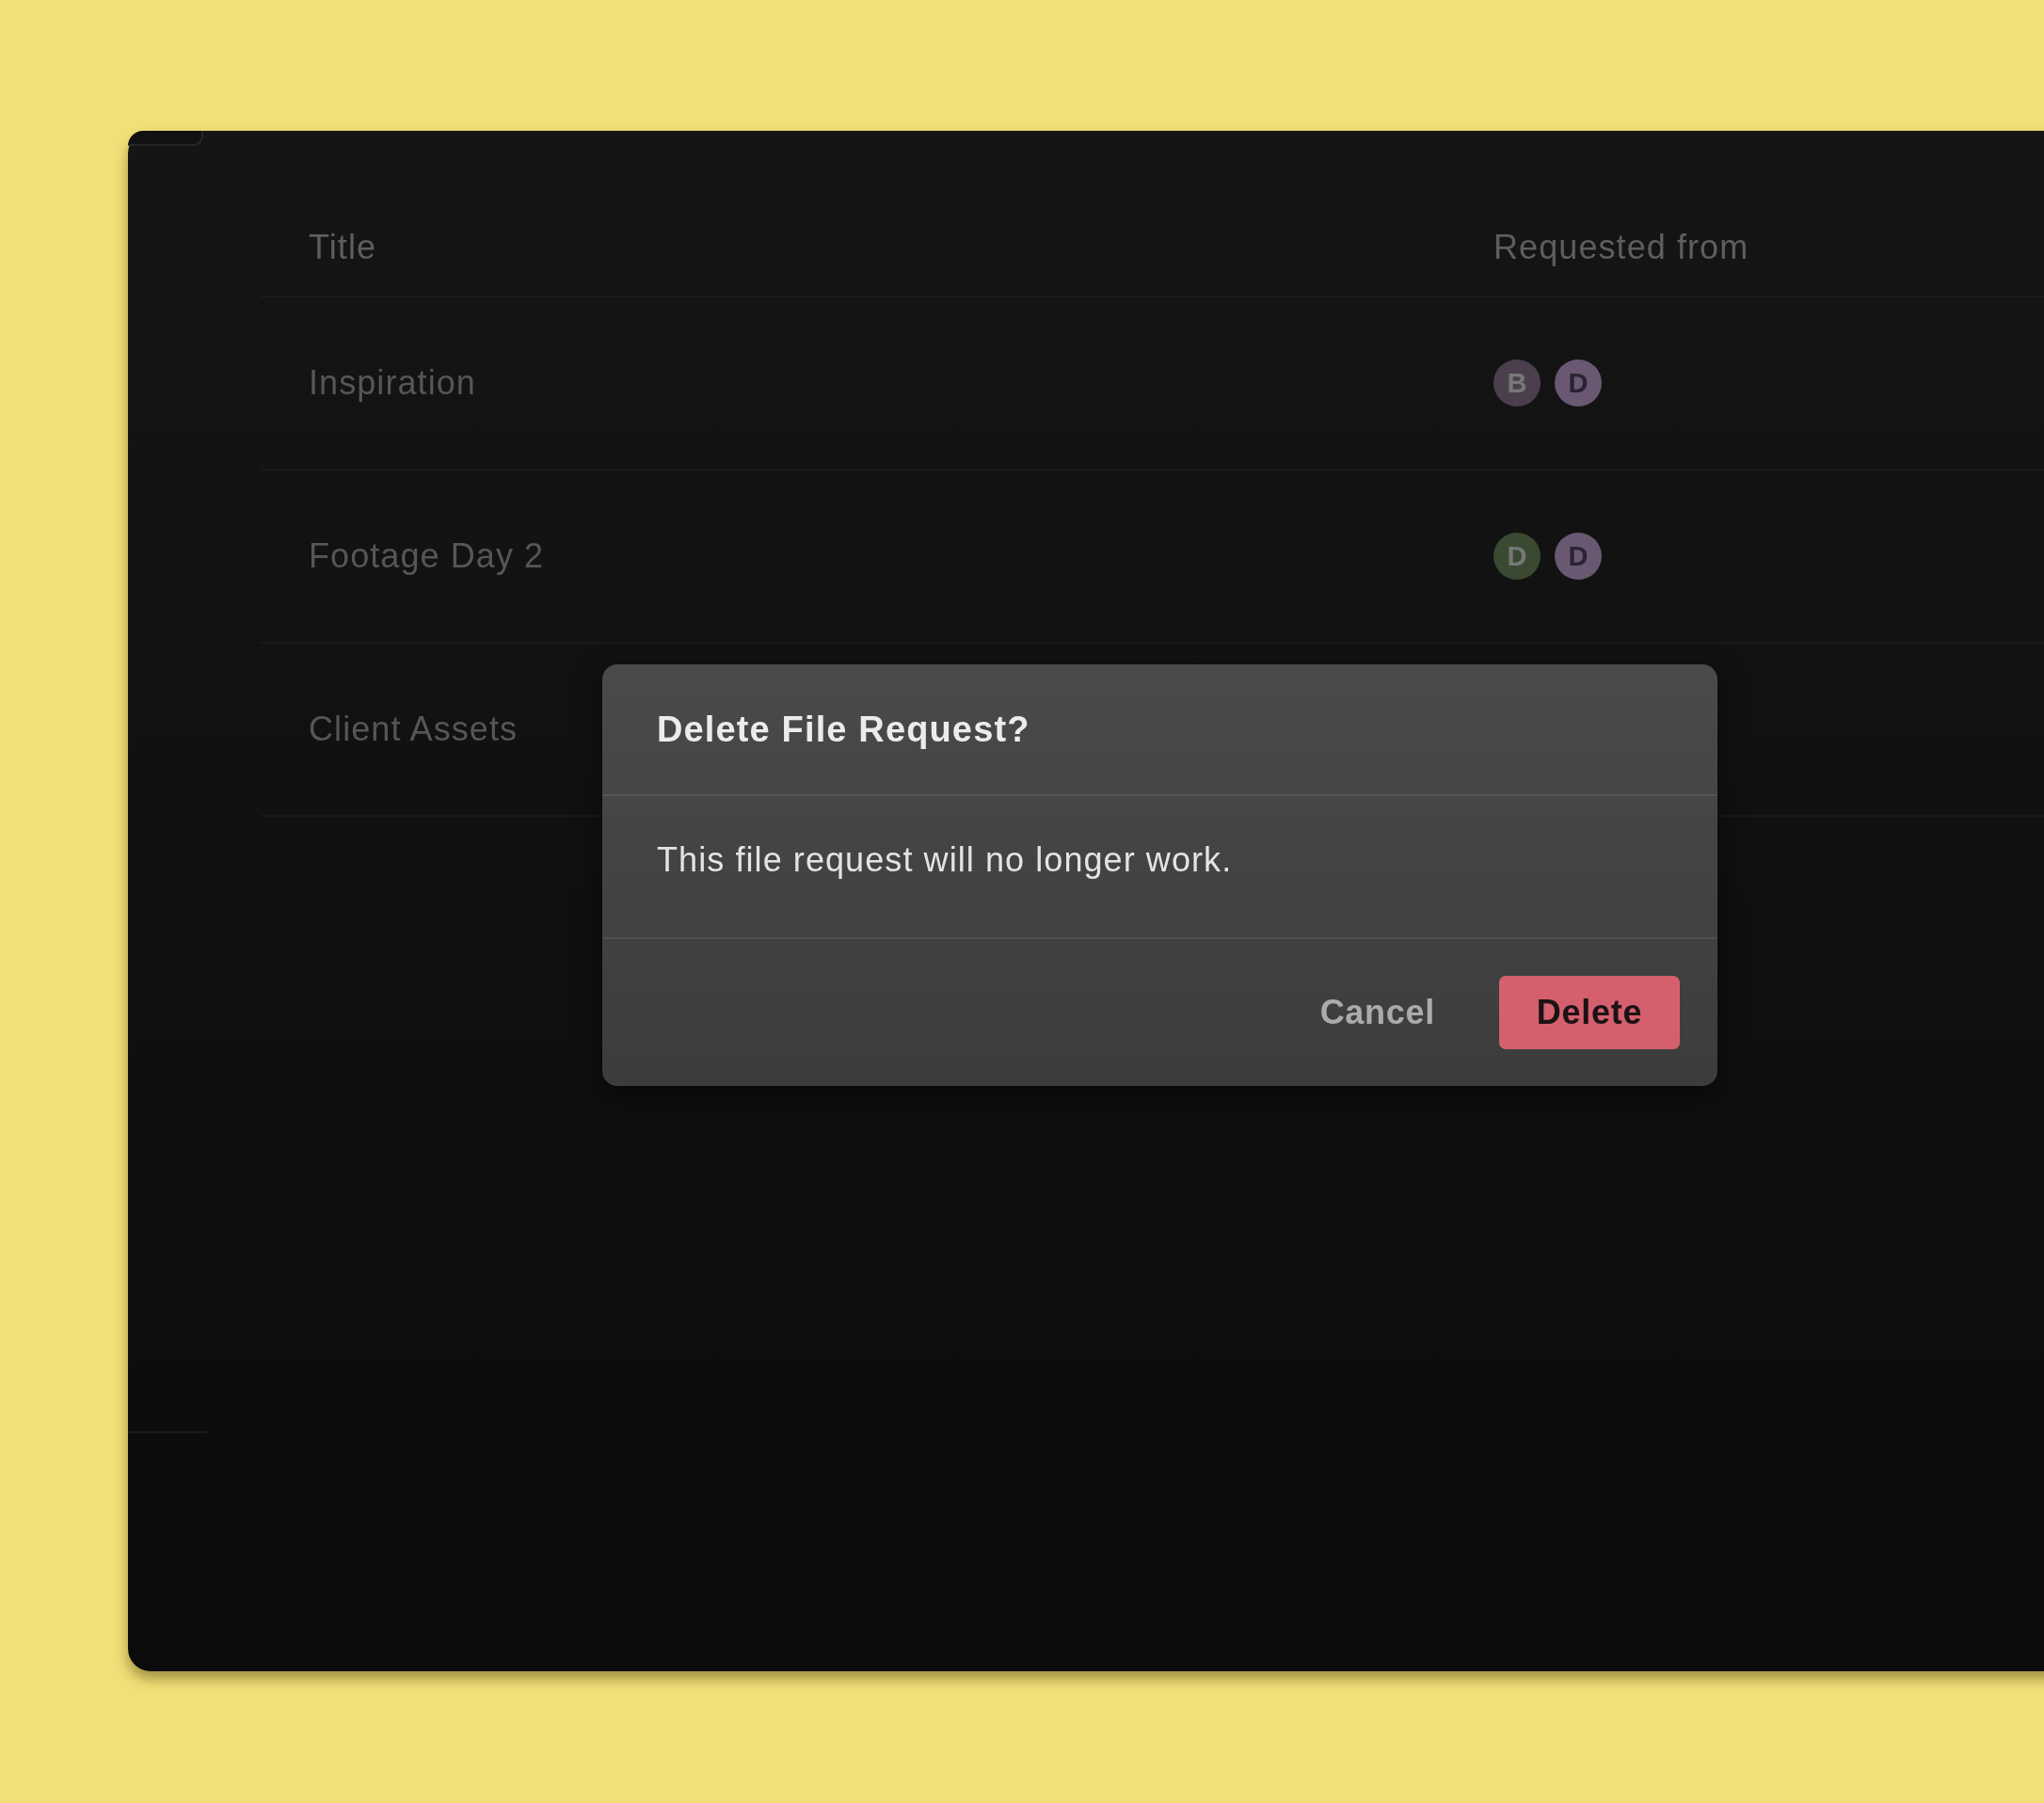 This screenshot has width=2044, height=1803. I want to click on table-cell: Client Assets, so click(414, 729).